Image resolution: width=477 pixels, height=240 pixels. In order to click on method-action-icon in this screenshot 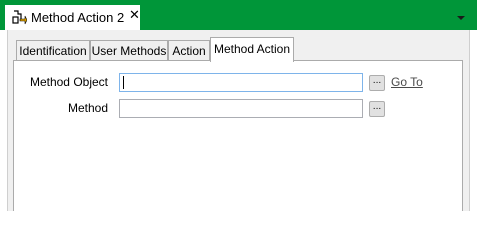, I will do `click(19, 18)`.